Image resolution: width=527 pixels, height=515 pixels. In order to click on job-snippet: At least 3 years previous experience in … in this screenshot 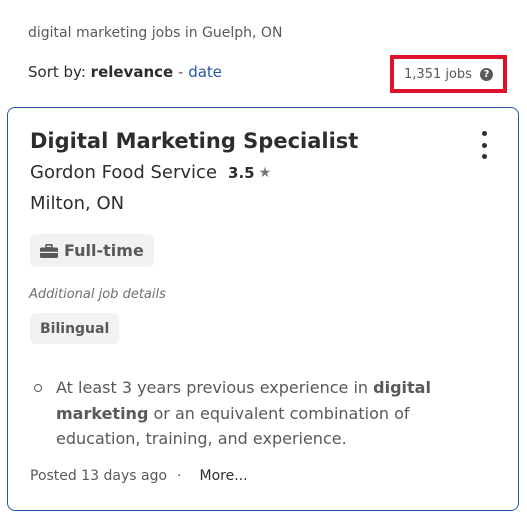, I will do `click(266, 413)`.